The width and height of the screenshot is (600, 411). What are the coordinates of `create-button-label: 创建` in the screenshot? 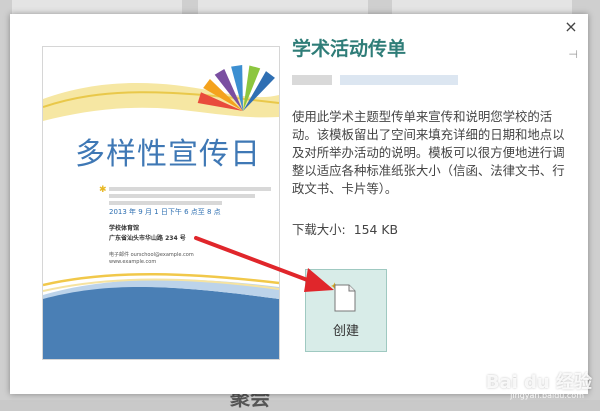 It's located at (345, 331).